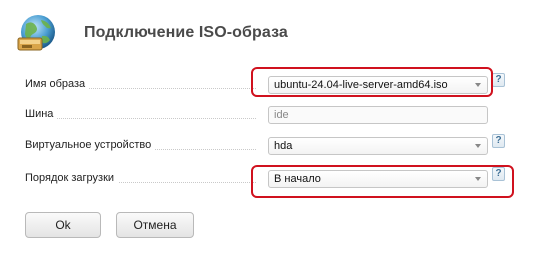  I want to click on virtual-device-value: hda, so click(283, 146).